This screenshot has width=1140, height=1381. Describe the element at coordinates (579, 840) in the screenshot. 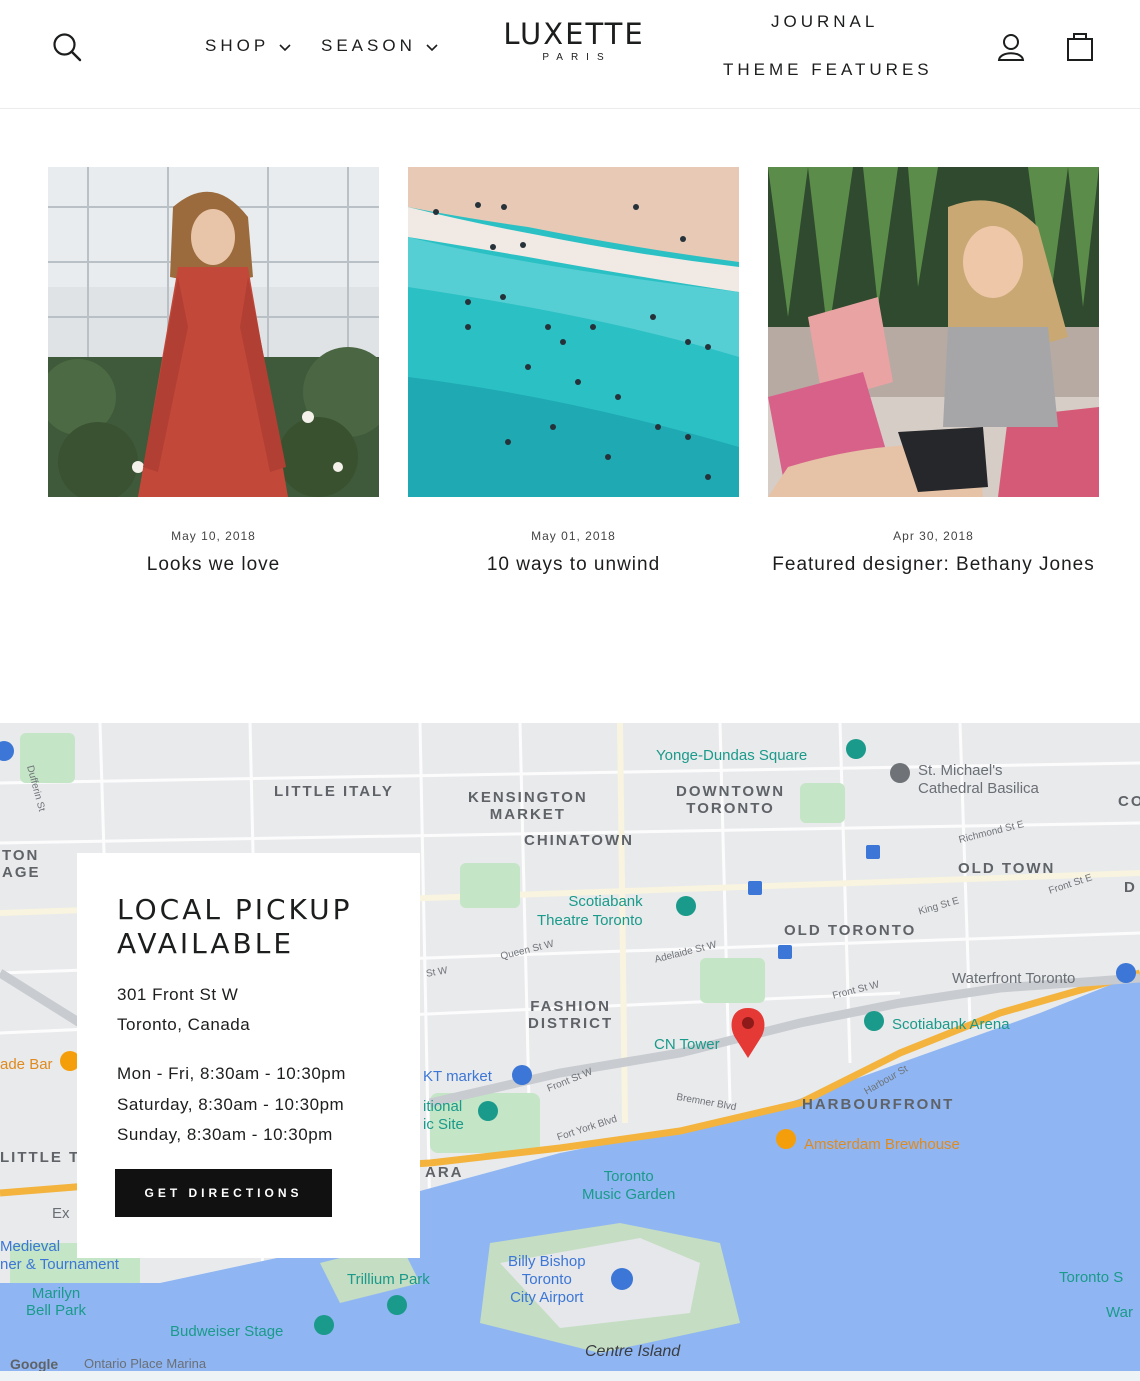

I see `map-district-label: CHINATOWN` at that location.